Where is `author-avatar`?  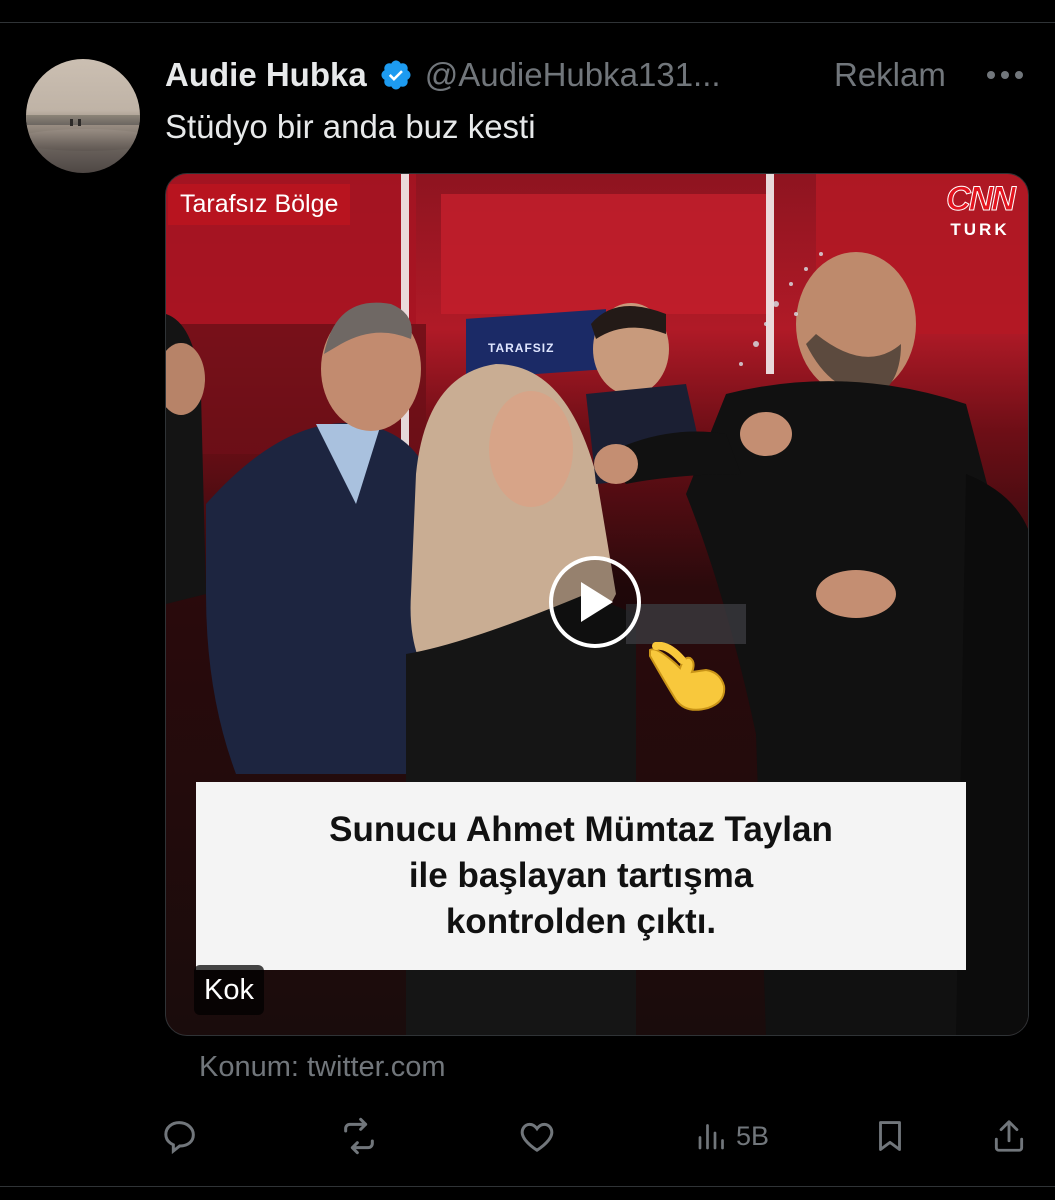 author-avatar is located at coordinates (83, 116).